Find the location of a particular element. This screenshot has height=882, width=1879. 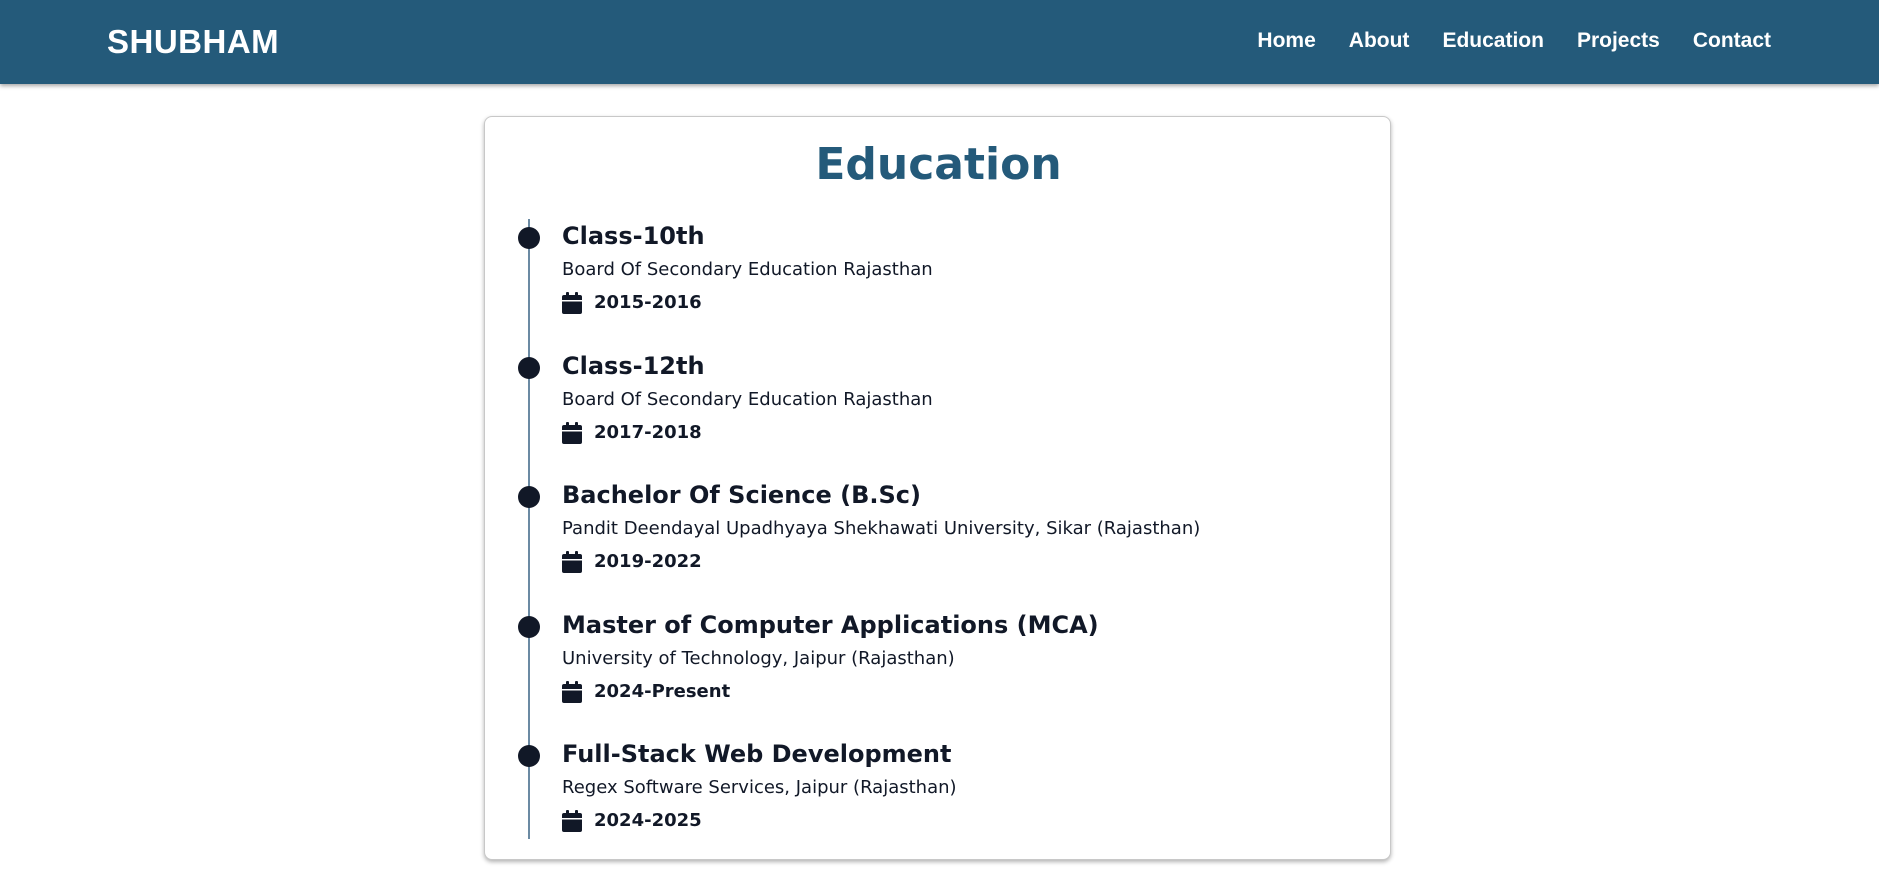

entry-title: Class-12th is located at coordinates (633, 366).